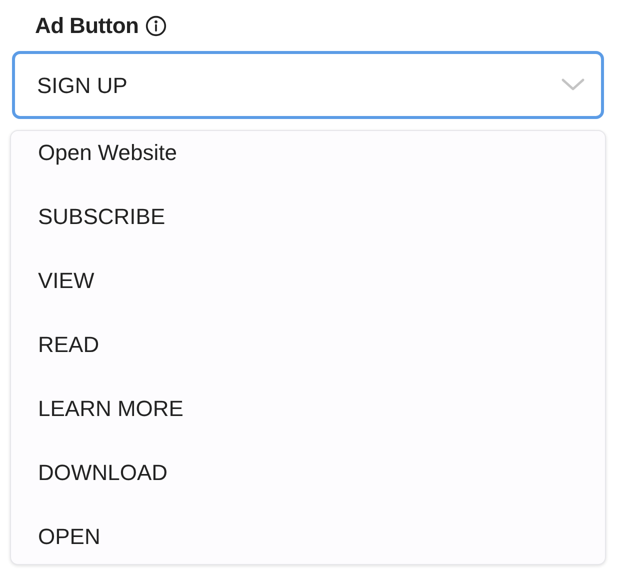  Describe the element at coordinates (308, 539) in the screenshot. I see `dropdown-option: OPEN` at that location.